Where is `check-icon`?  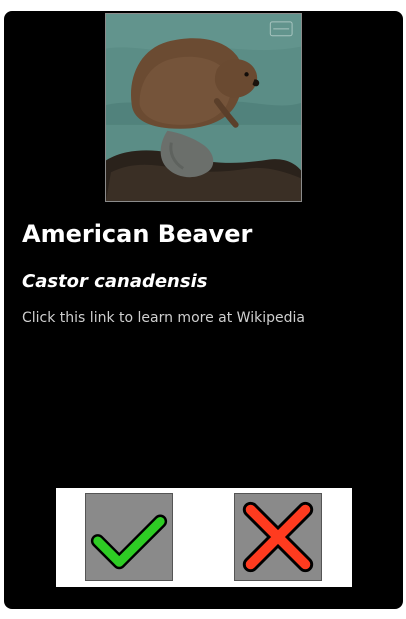
check-icon is located at coordinates (129, 537).